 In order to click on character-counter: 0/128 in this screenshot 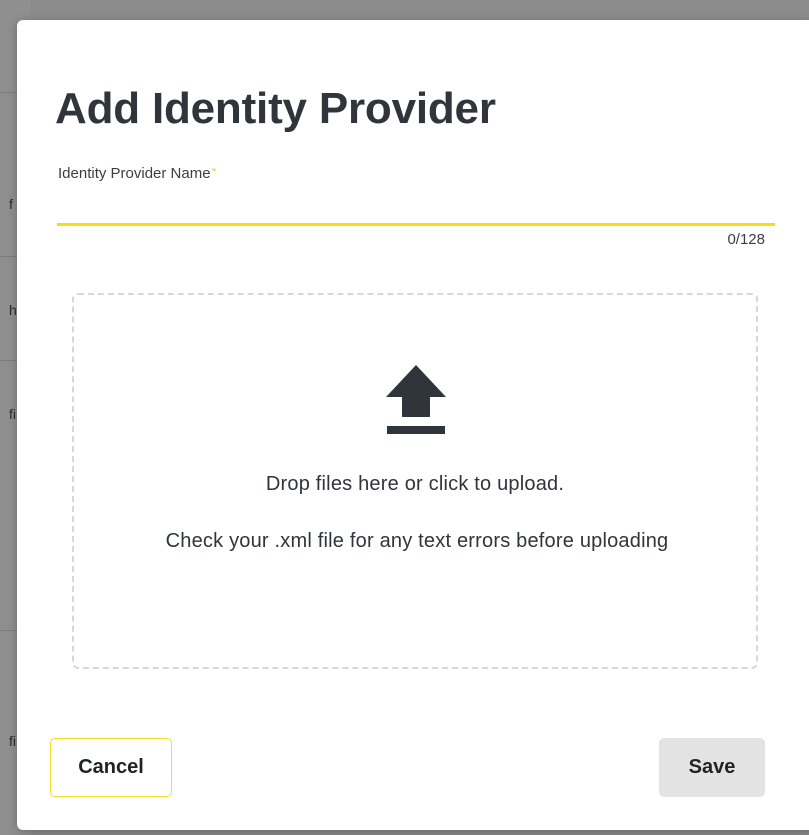, I will do `click(746, 239)`.